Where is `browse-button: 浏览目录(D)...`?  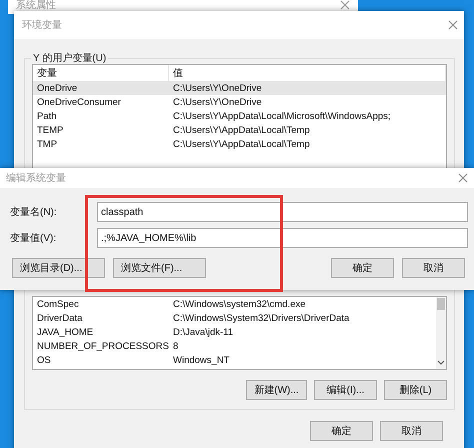 browse-button: 浏览目录(D)... is located at coordinates (58, 268).